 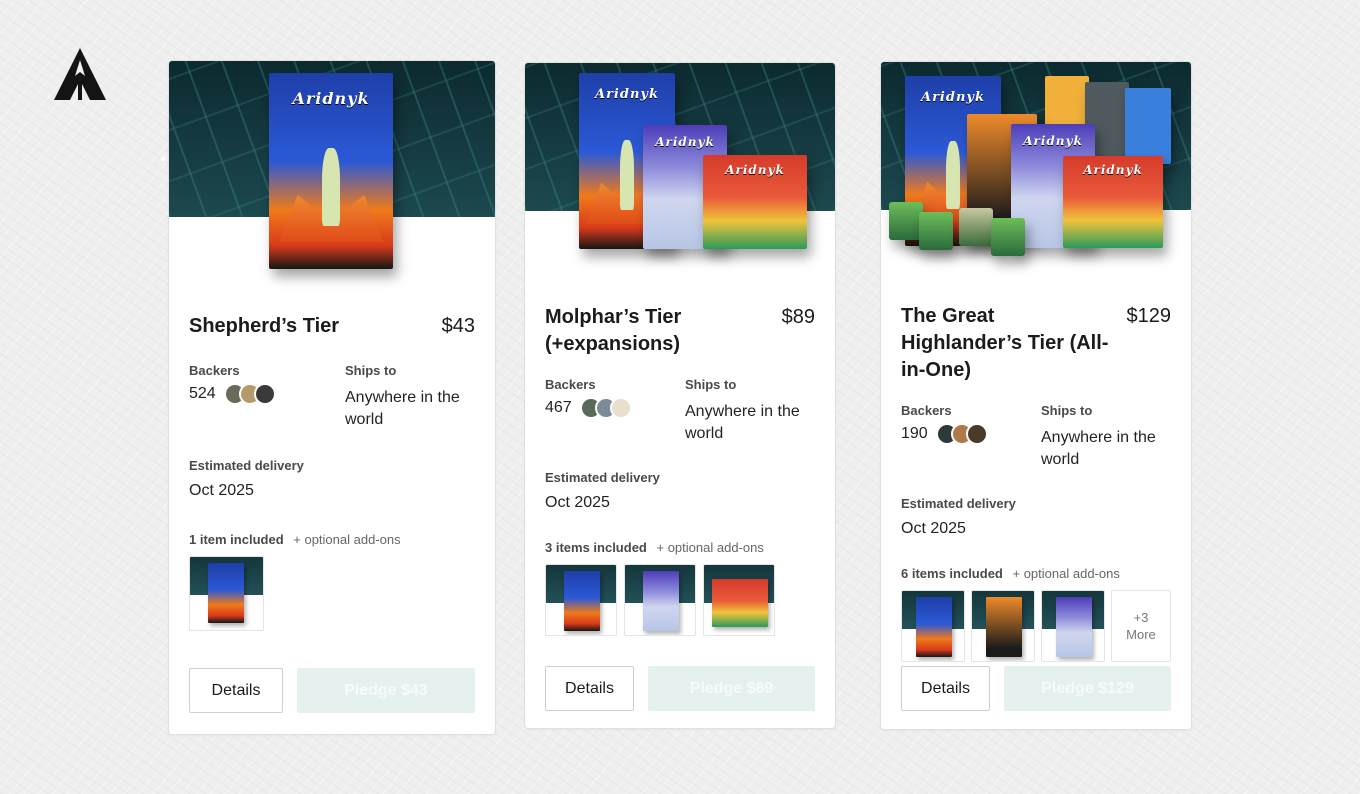 What do you see at coordinates (1149, 316) in the screenshot?
I see `tier-price: $129` at bounding box center [1149, 316].